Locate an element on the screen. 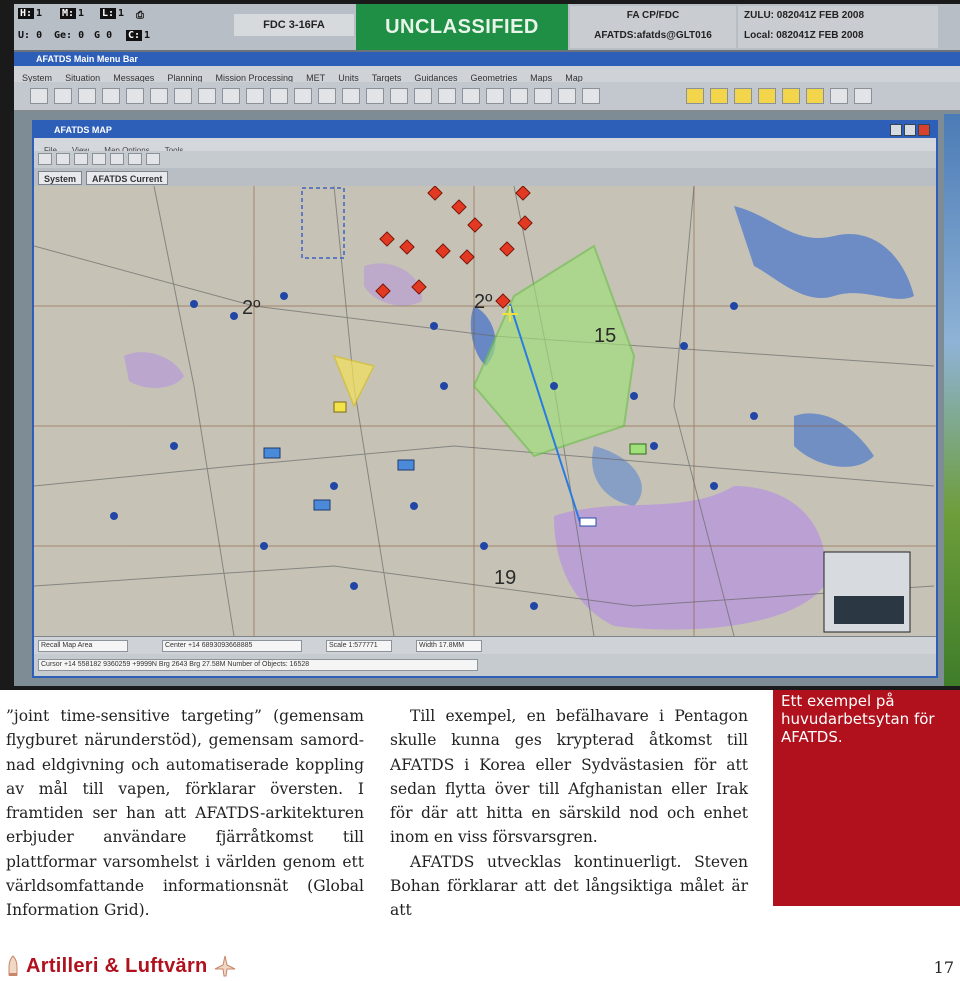  status-h: H: 1 is located at coordinates (30, 13).